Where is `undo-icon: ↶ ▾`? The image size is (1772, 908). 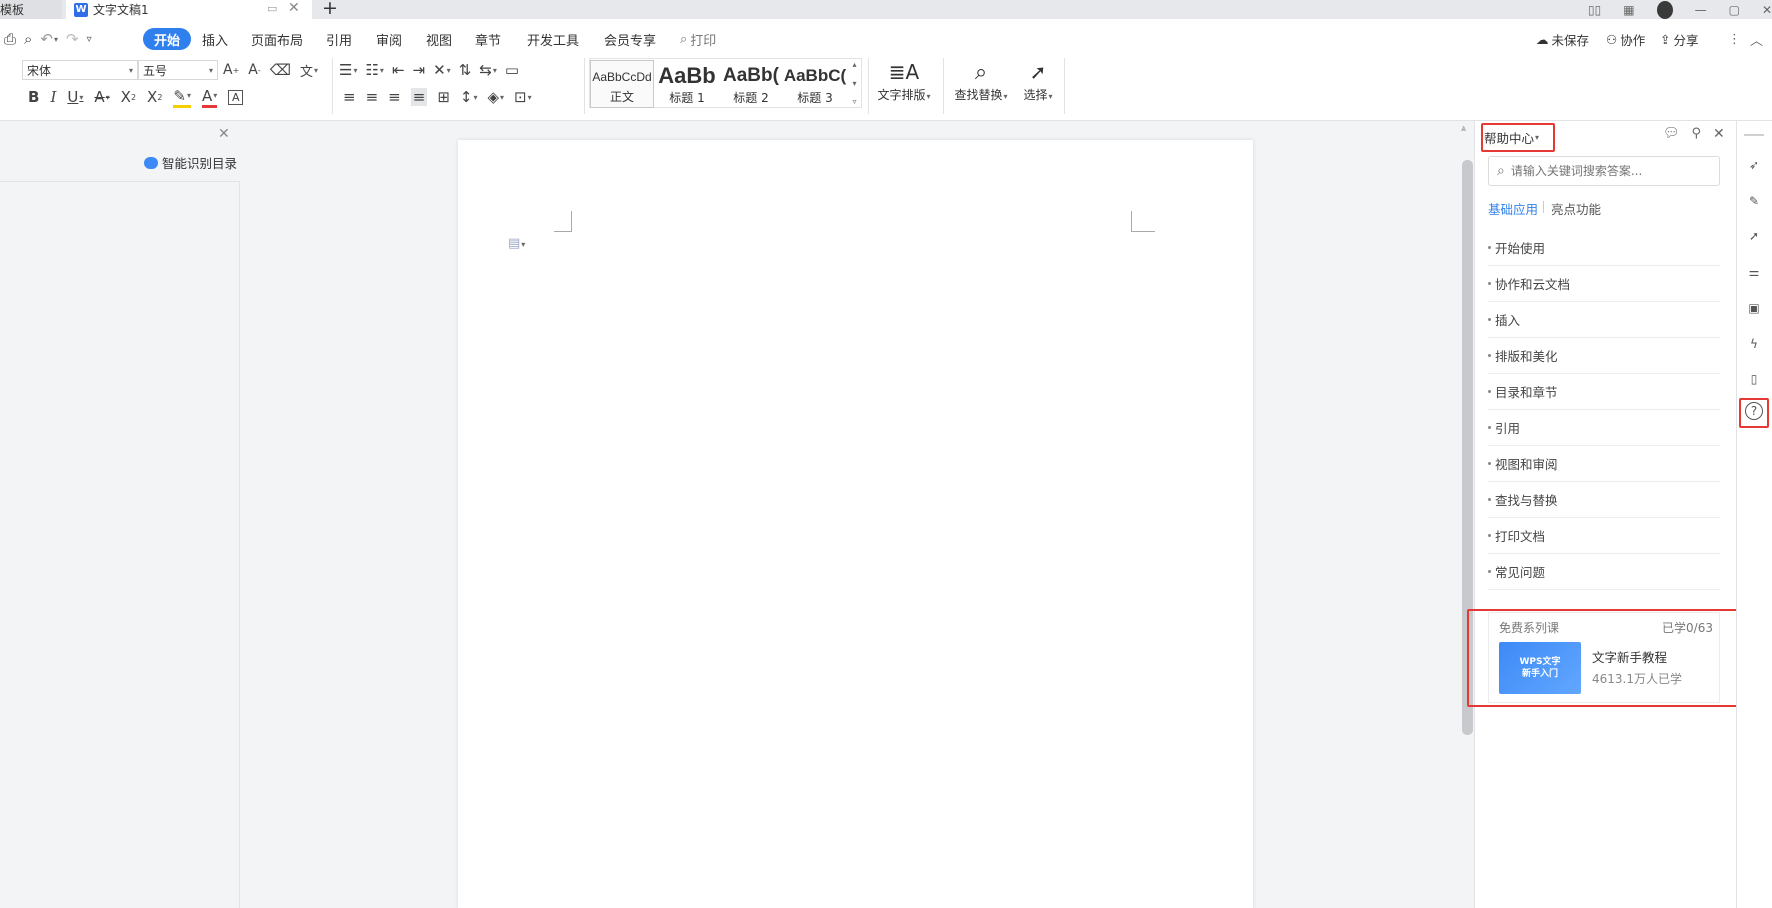
undo-icon: ↶ ▾ is located at coordinates (49, 39).